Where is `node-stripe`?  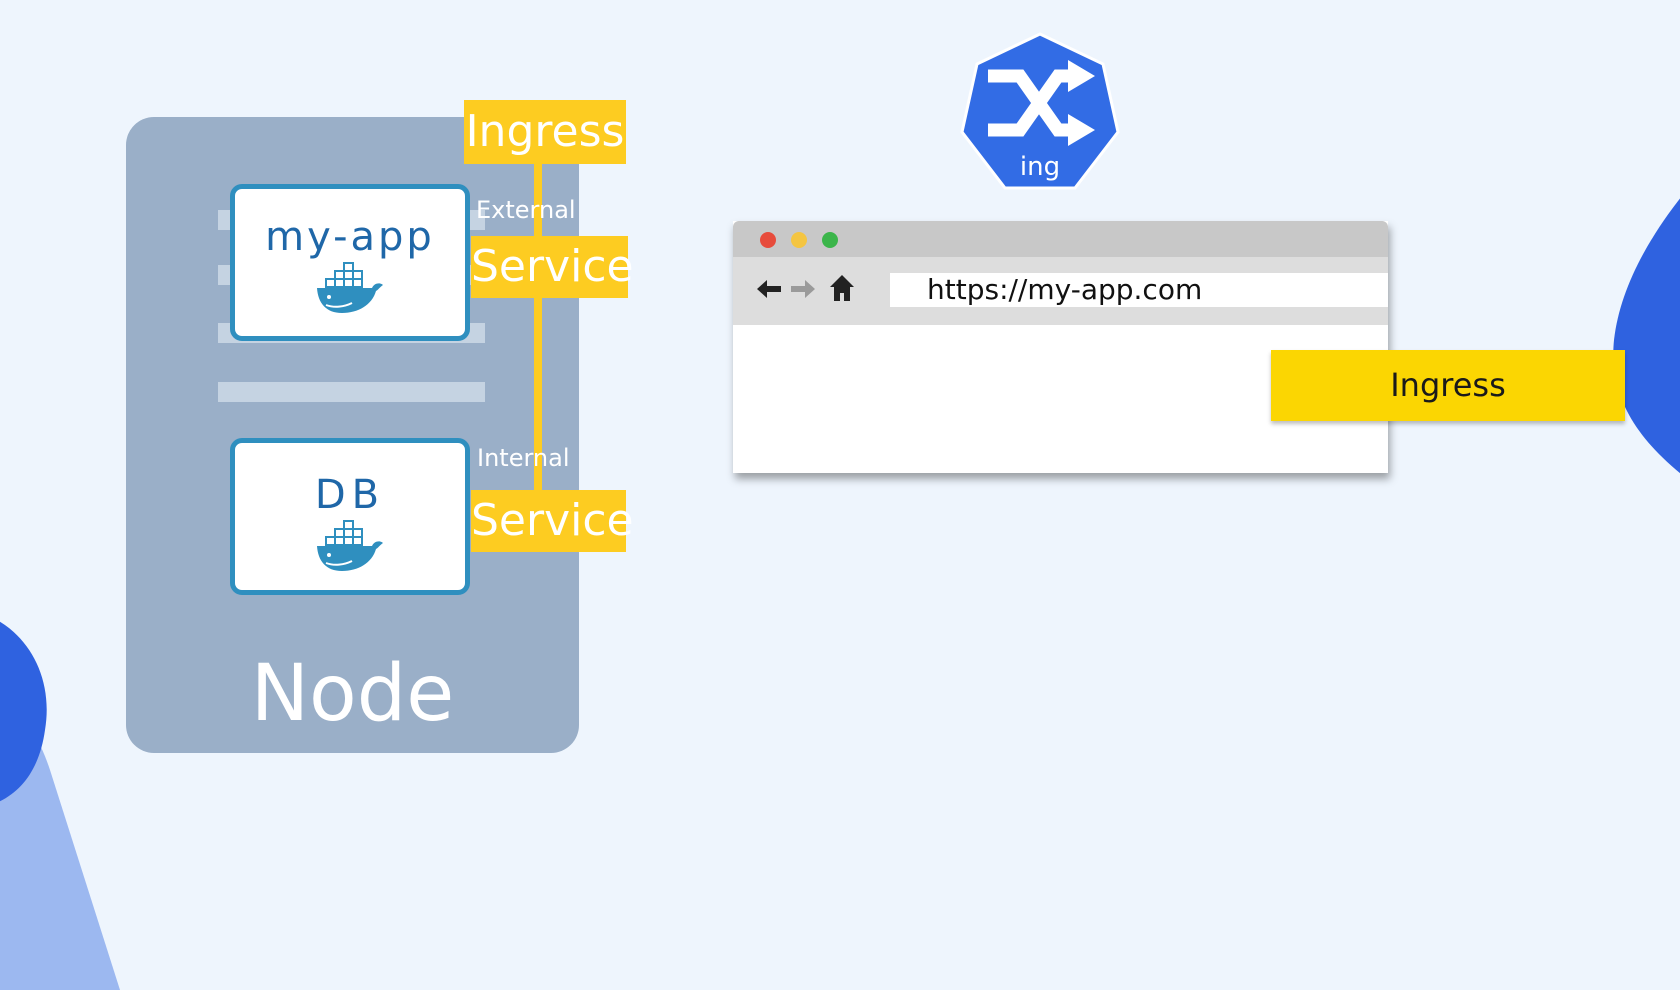
node-stripe is located at coordinates (351, 392).